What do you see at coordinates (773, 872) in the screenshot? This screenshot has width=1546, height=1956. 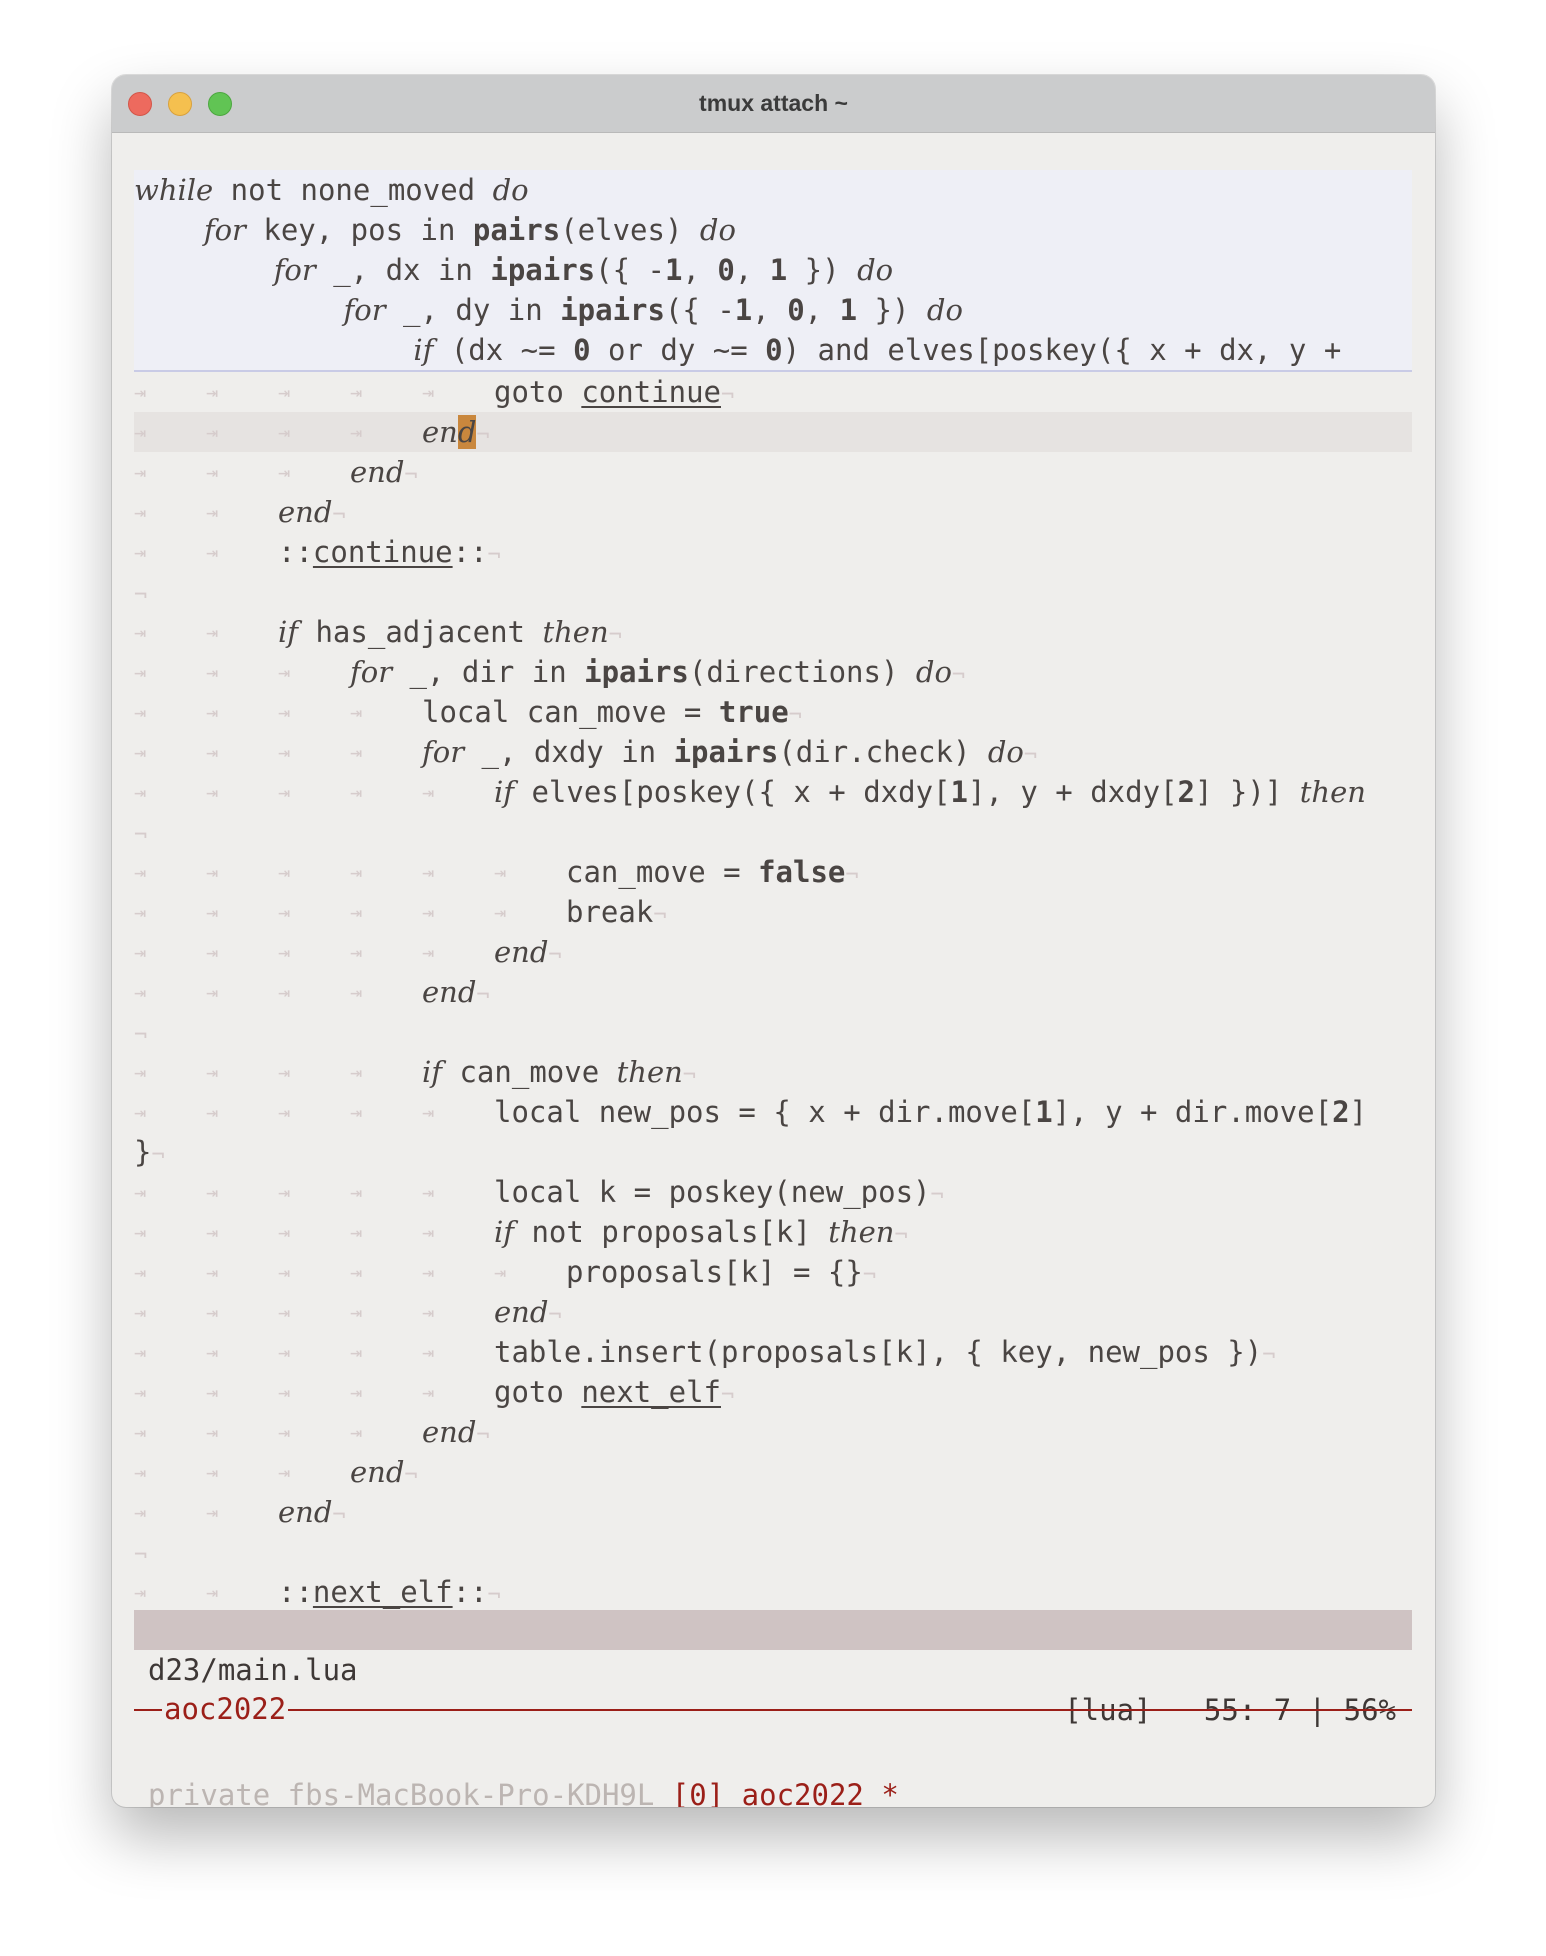 I see `code-line: ⇥ ⇥ ⇥ ⇥ ⇥ ⇥ can_move = false¬` at bounding box center [773, 872].